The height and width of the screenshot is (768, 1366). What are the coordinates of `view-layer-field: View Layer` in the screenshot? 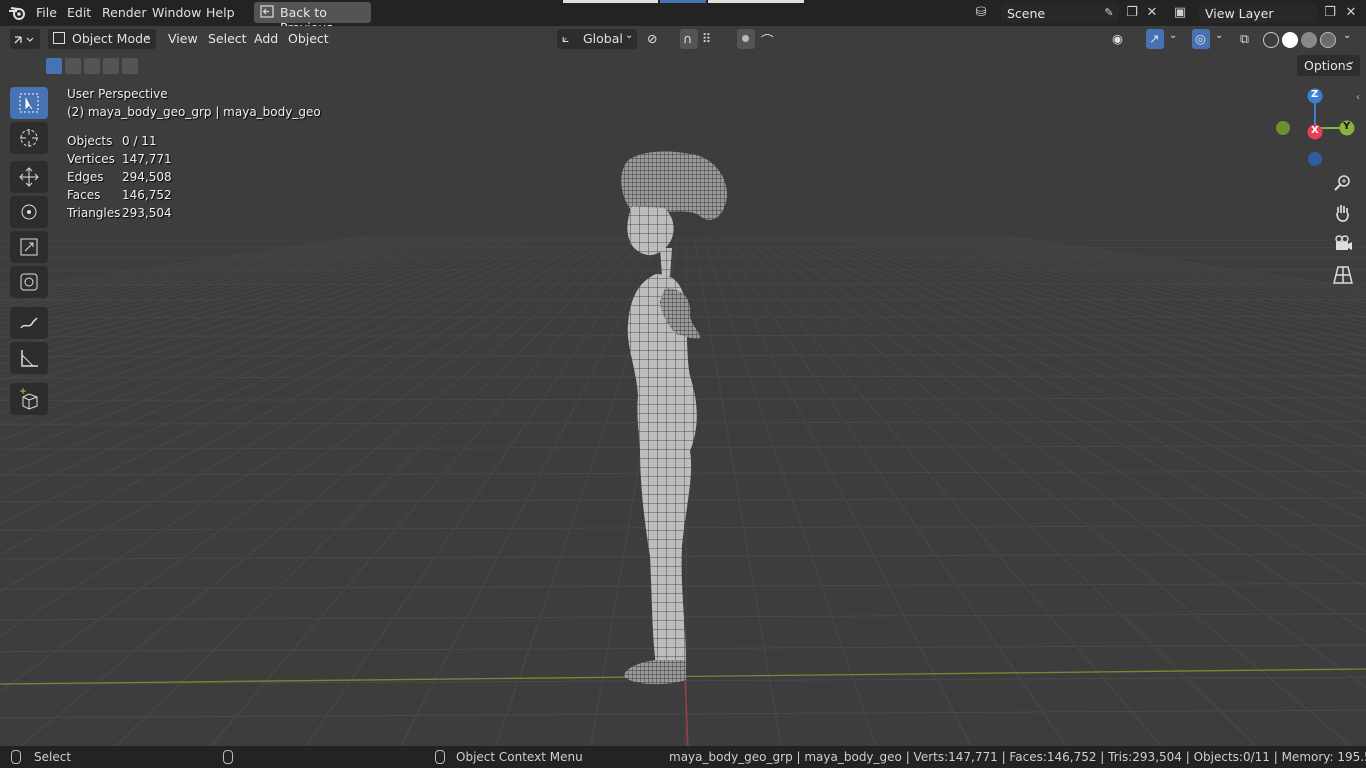 It's located at (1258, 13).